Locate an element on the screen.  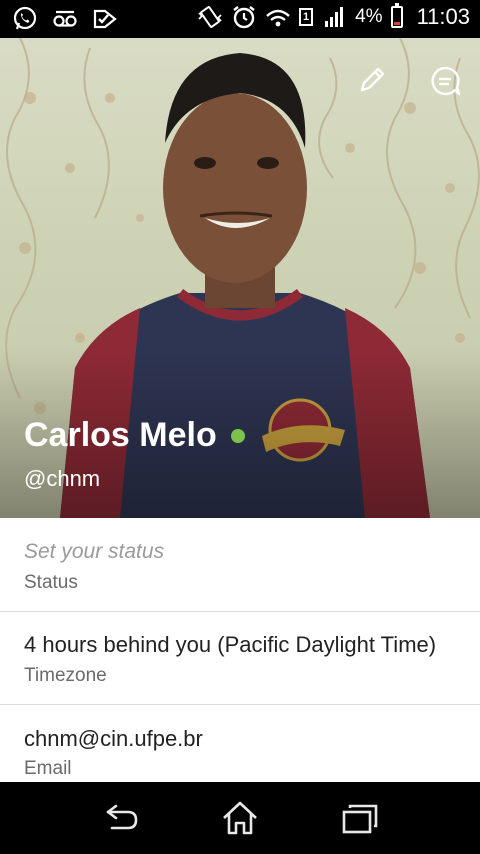
back-icon is located at coordinates (120, 818).